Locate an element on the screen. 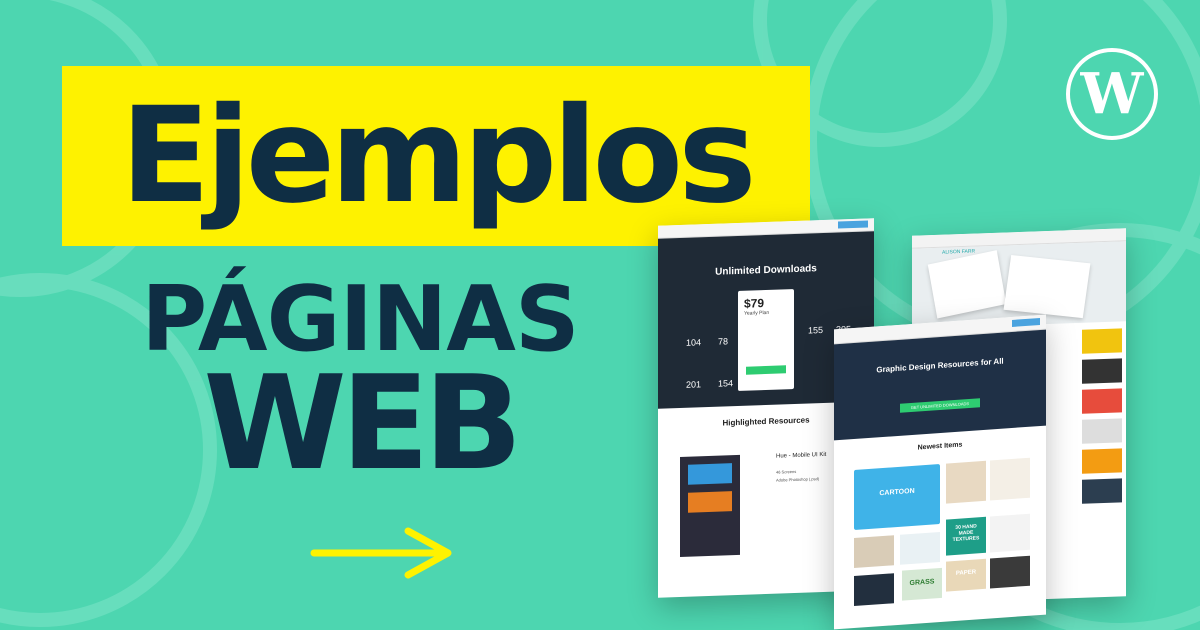  item-tile: PAPER is located at coordinates (966, 575).